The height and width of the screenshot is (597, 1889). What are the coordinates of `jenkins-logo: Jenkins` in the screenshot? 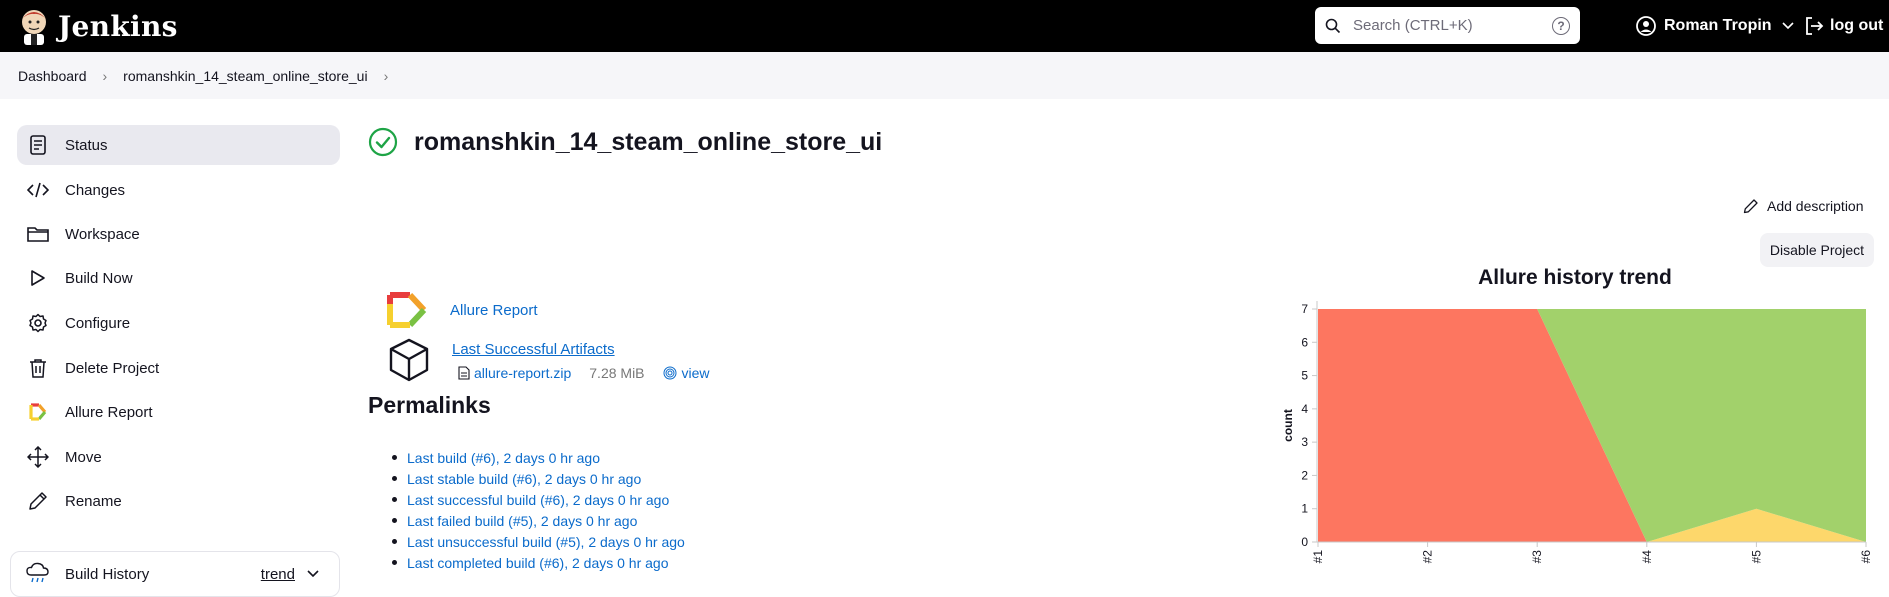 It's located at (98, 26).